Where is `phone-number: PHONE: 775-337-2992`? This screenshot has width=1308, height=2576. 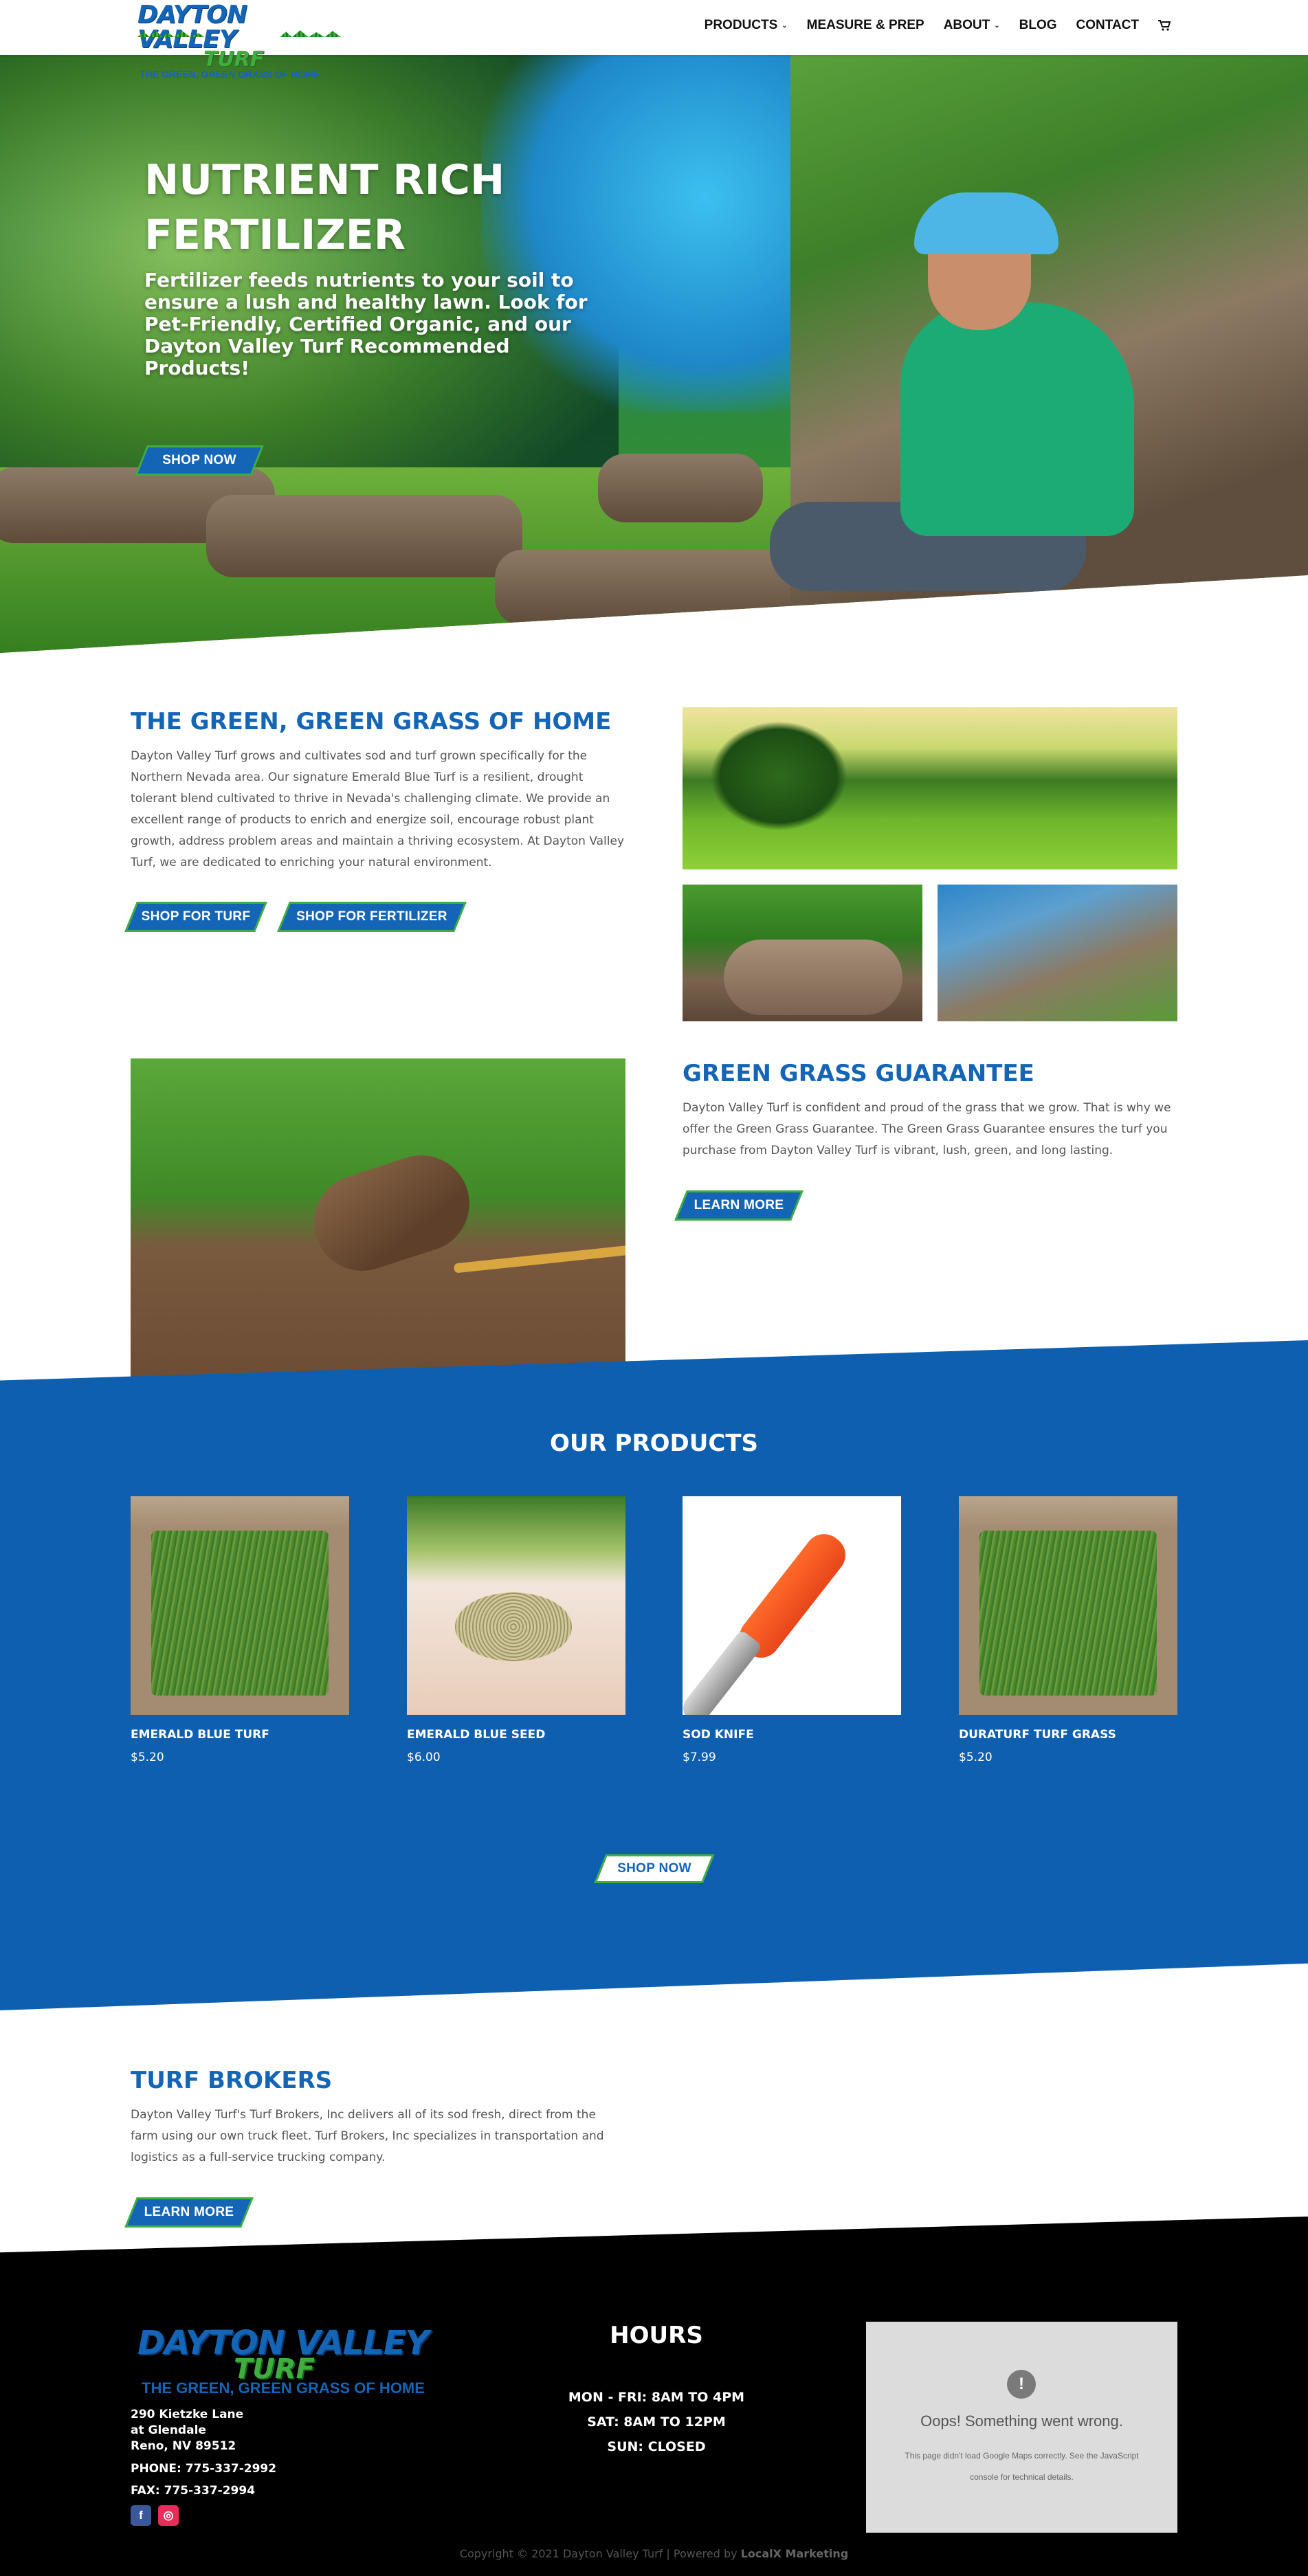 phone-number: PHONE: 775-337-2992 is located at coordinates (203, 2469).